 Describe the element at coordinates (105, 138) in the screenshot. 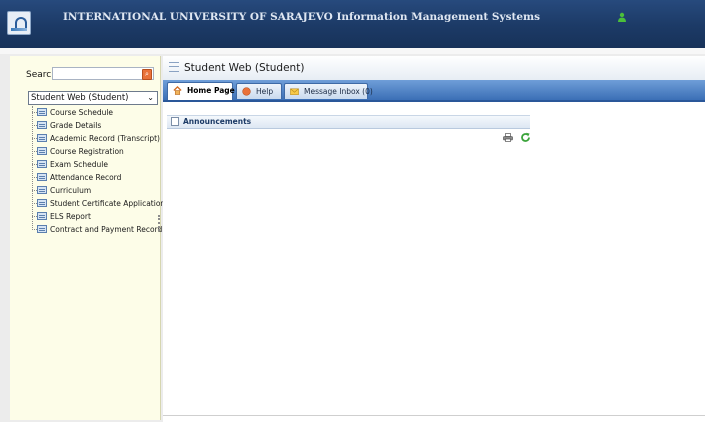

I see `sidebar-item-label: Academic Record (Transcript)` at that location.